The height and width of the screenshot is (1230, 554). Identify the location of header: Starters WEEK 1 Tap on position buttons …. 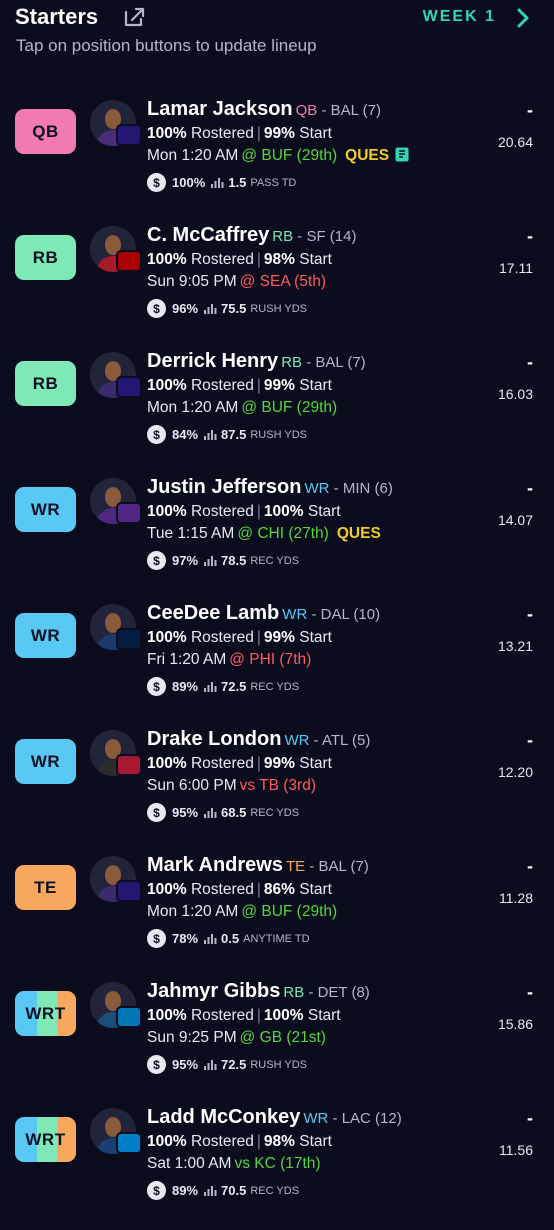
(277, 40).